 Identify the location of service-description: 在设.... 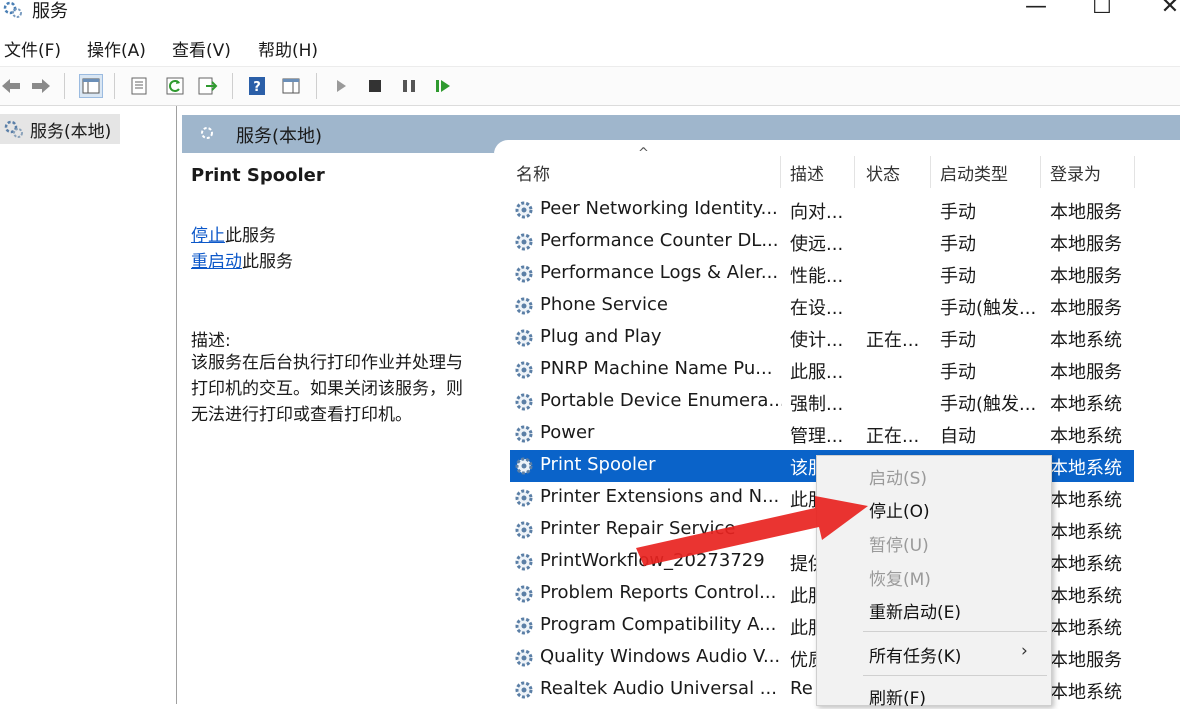
(817, 308).